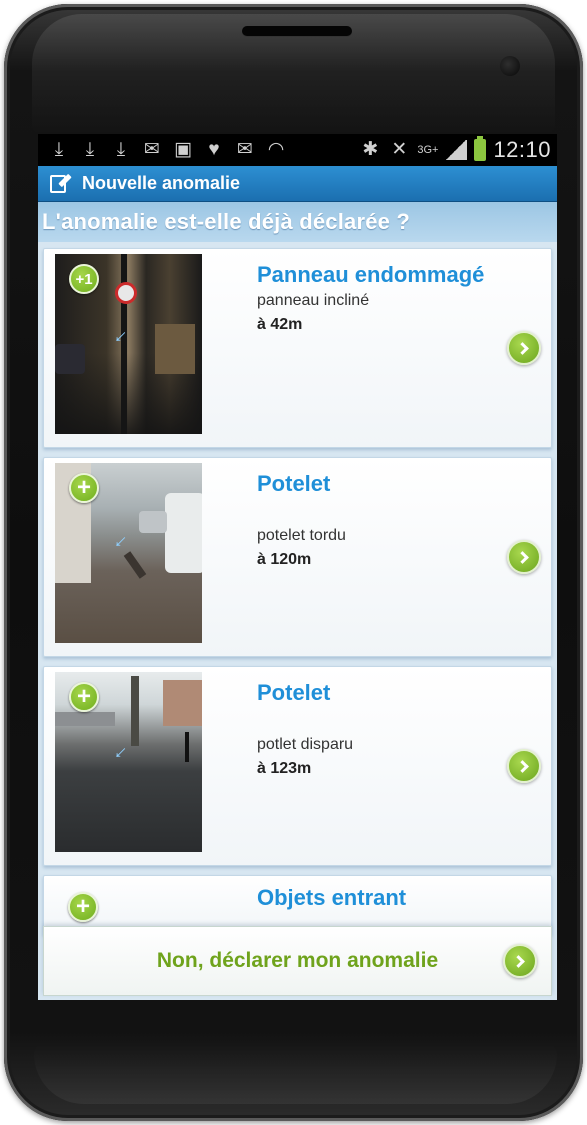  Describe the element at coordinates (161, 183) in the screenshot. I see `app-title: Nouvelle anomalie` at that location.